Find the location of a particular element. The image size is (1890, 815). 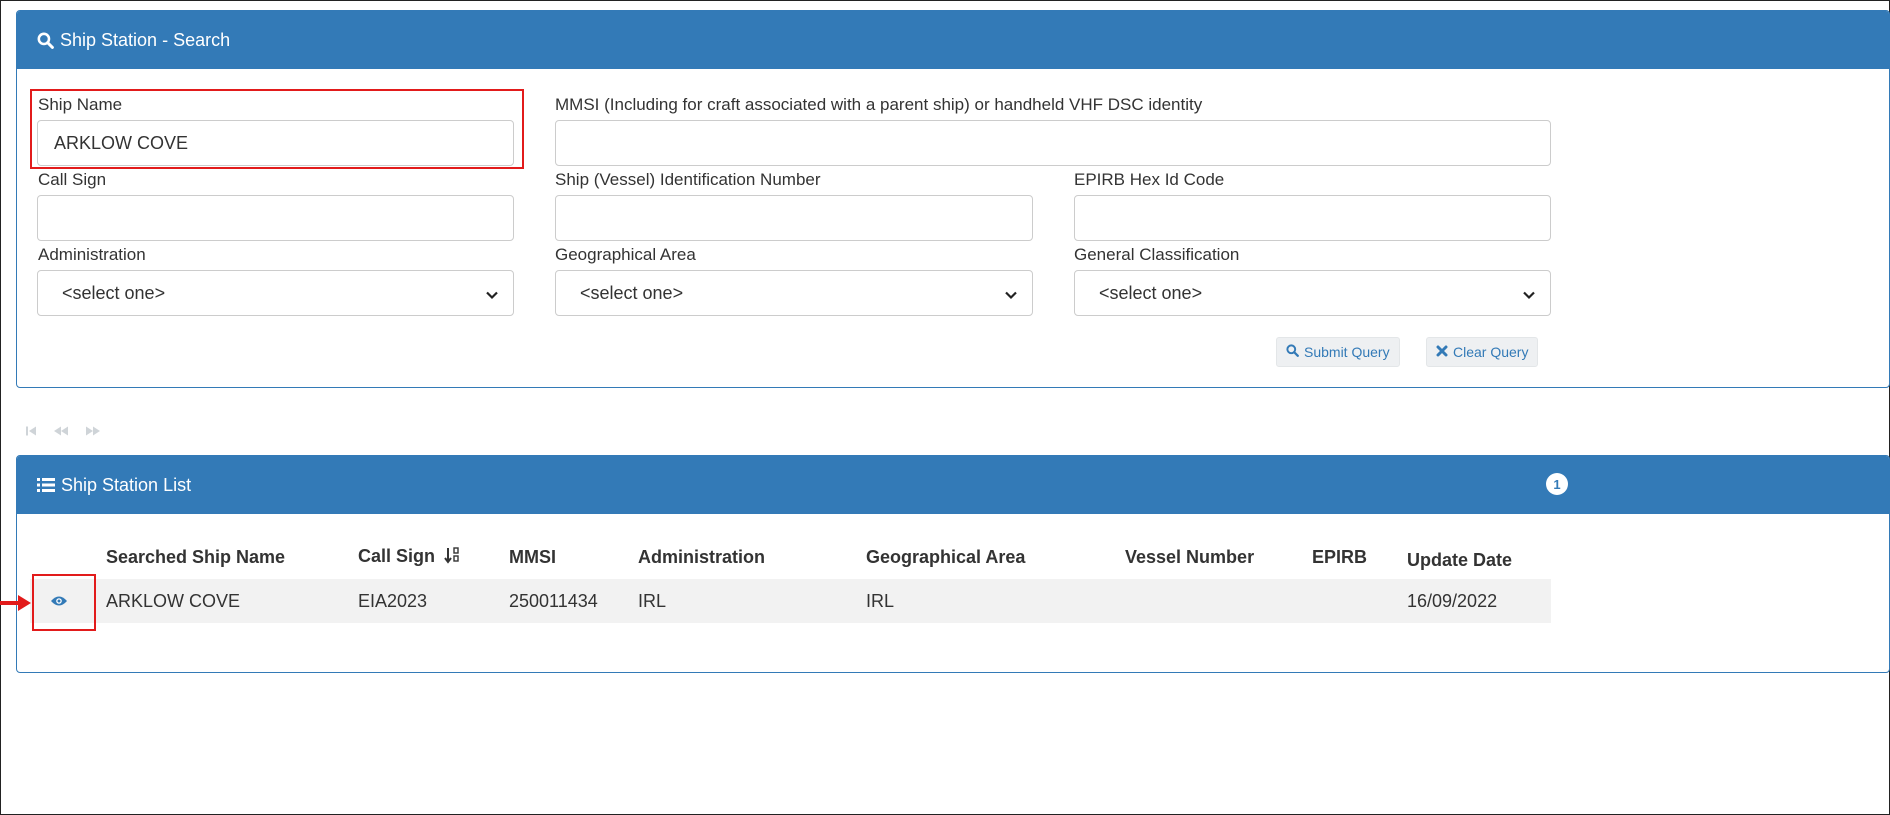

search-panel-heading: Ship Station - Search is located at coordinates (953, 40).